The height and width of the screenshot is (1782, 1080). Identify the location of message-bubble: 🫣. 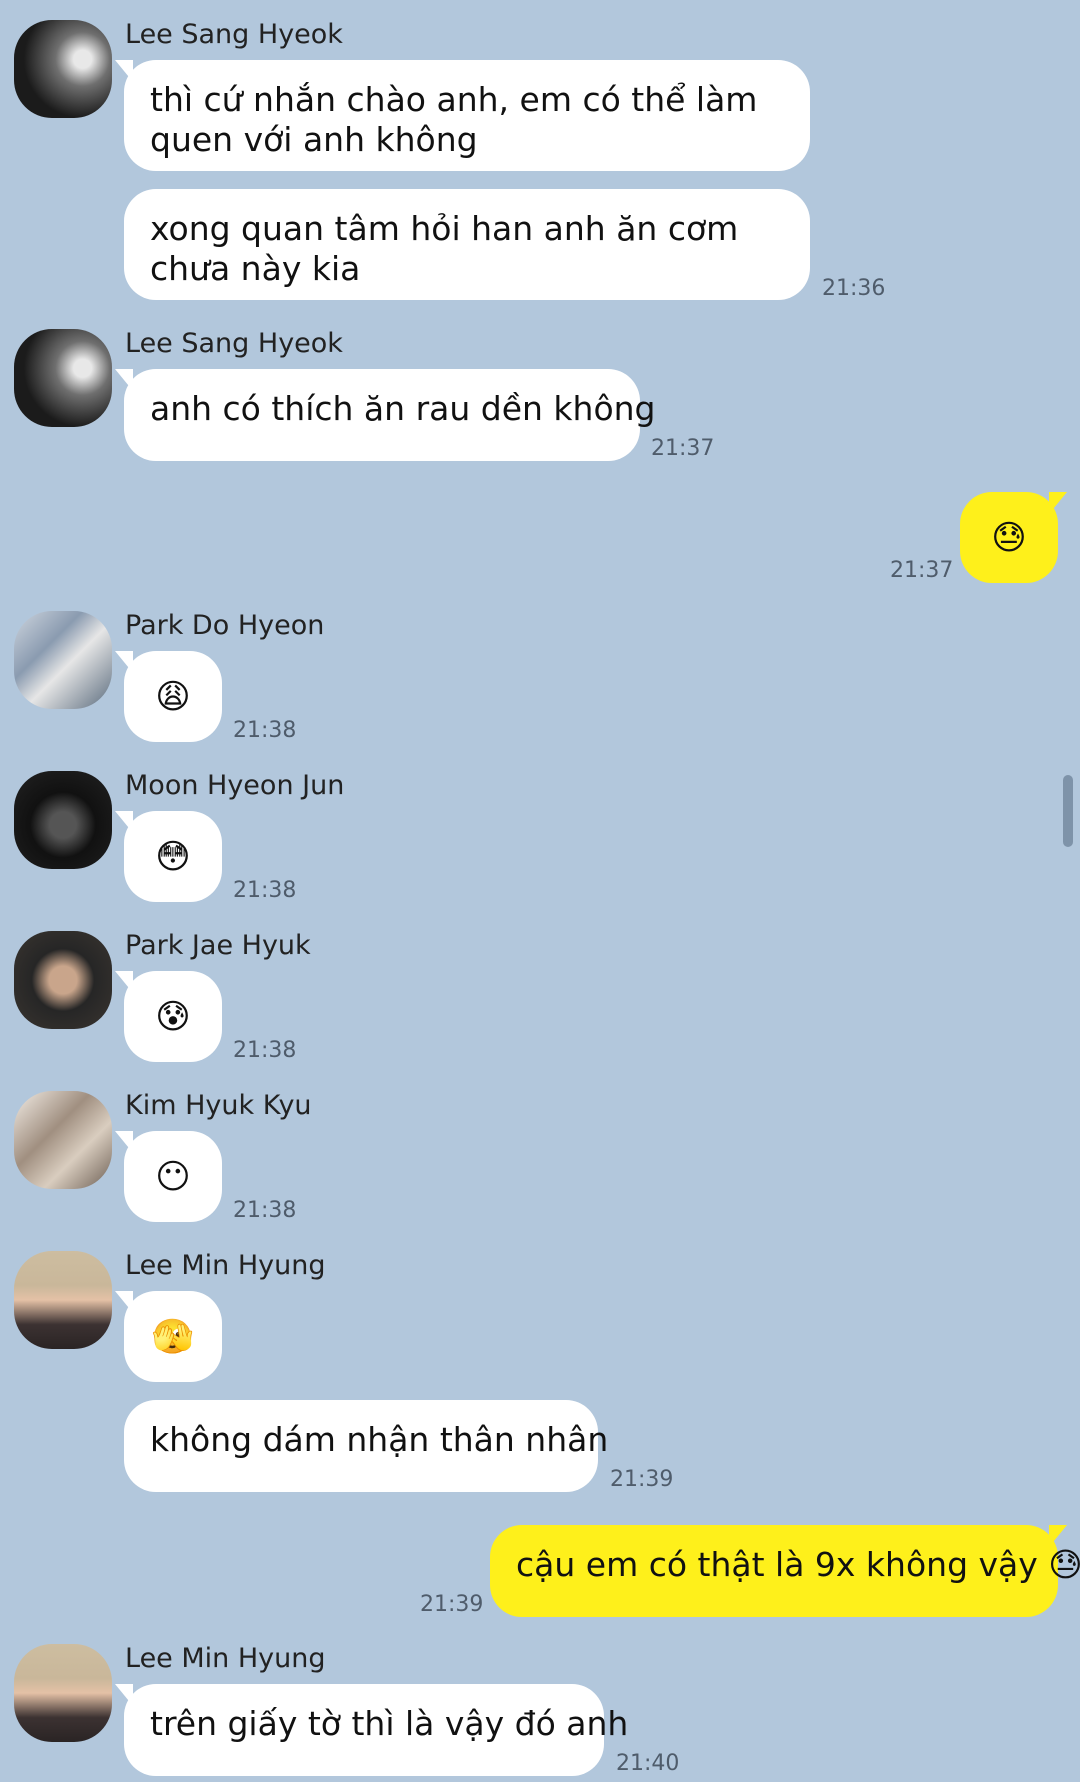
(168, 1336).